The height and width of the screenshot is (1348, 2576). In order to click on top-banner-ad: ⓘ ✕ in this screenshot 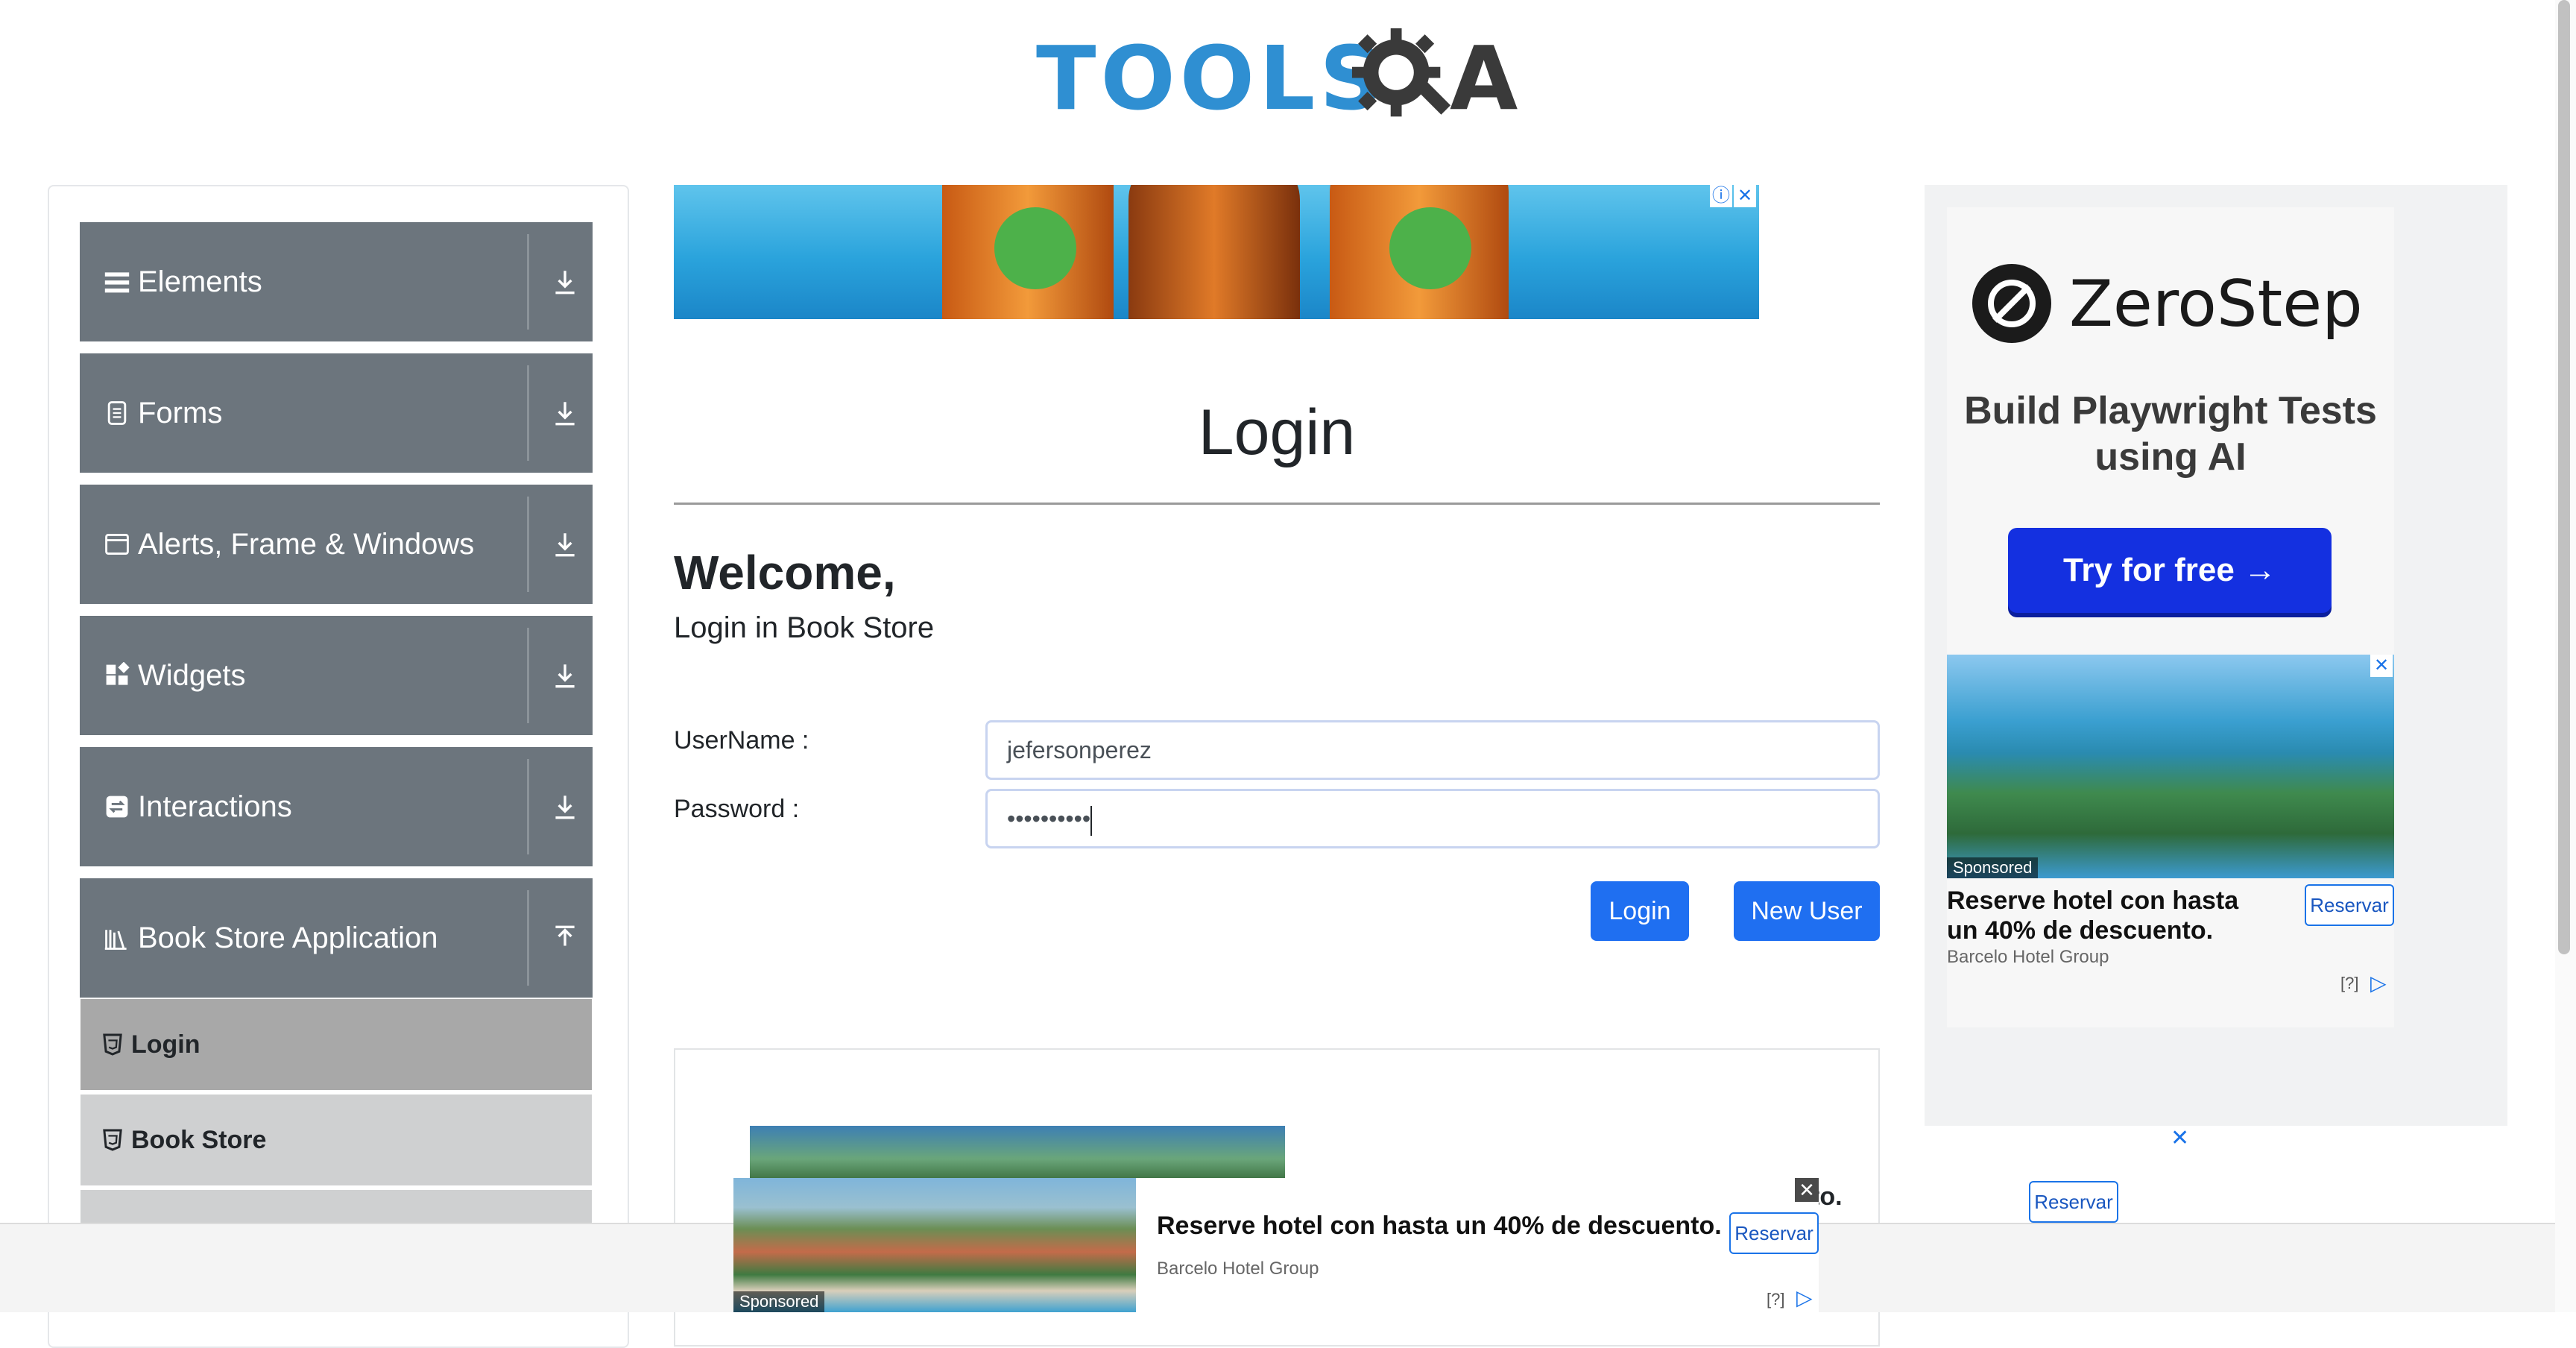, I will do `click(1216, 252)`.